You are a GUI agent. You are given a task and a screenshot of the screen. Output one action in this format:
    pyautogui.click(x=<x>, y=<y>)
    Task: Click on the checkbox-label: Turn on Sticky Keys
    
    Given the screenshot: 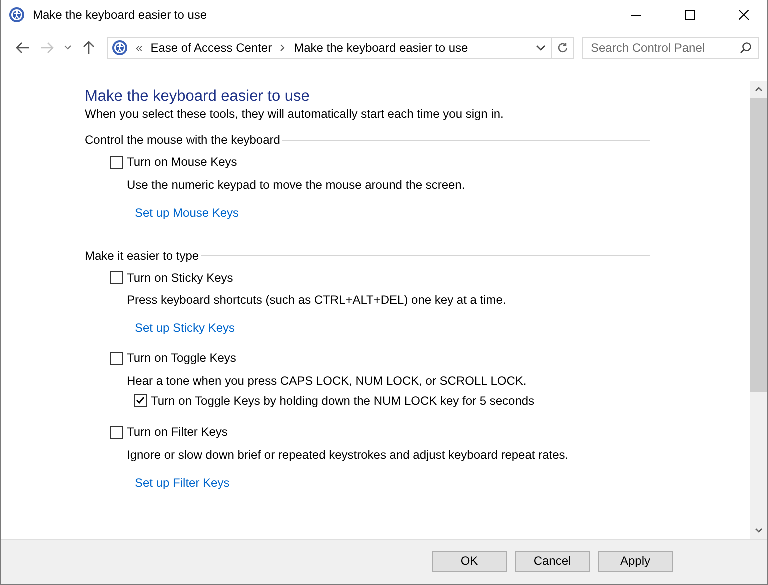 What is the action you would take?
    pyautogui.click(x=180, y=278)
    